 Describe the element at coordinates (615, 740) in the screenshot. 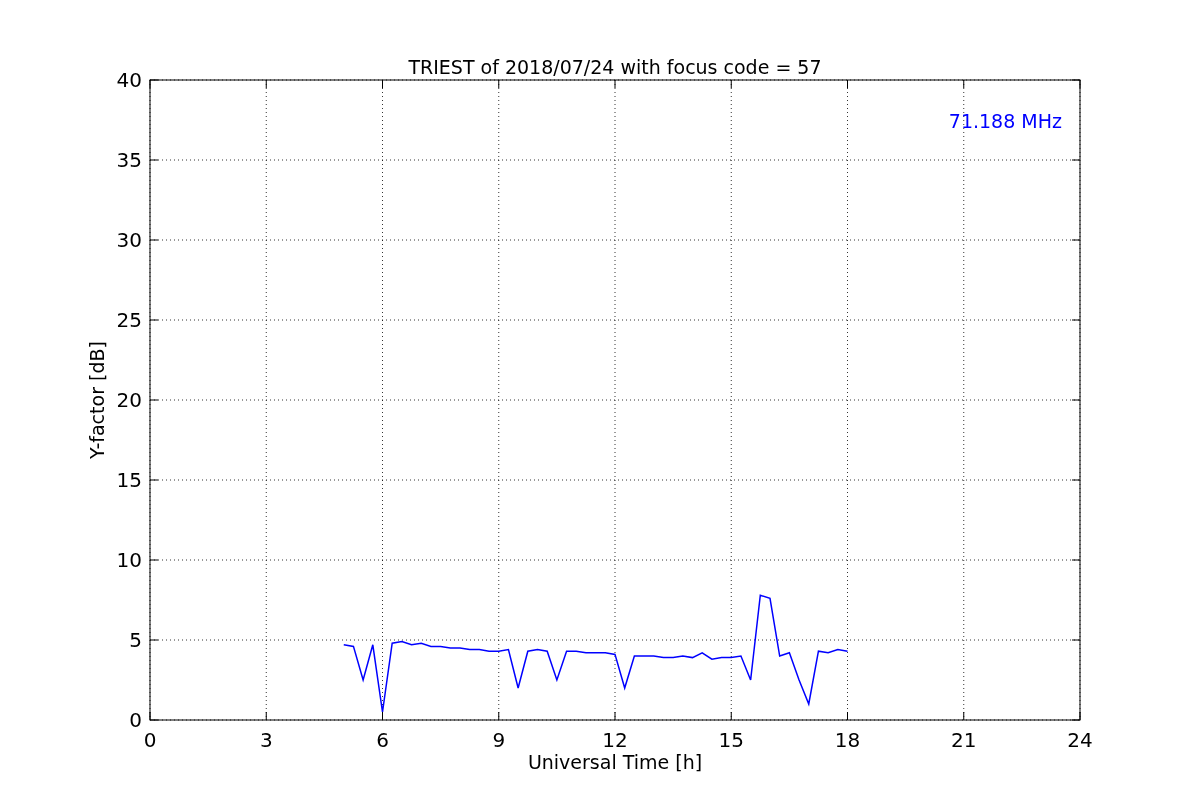

I see `x-tick-label: 12` at that location.